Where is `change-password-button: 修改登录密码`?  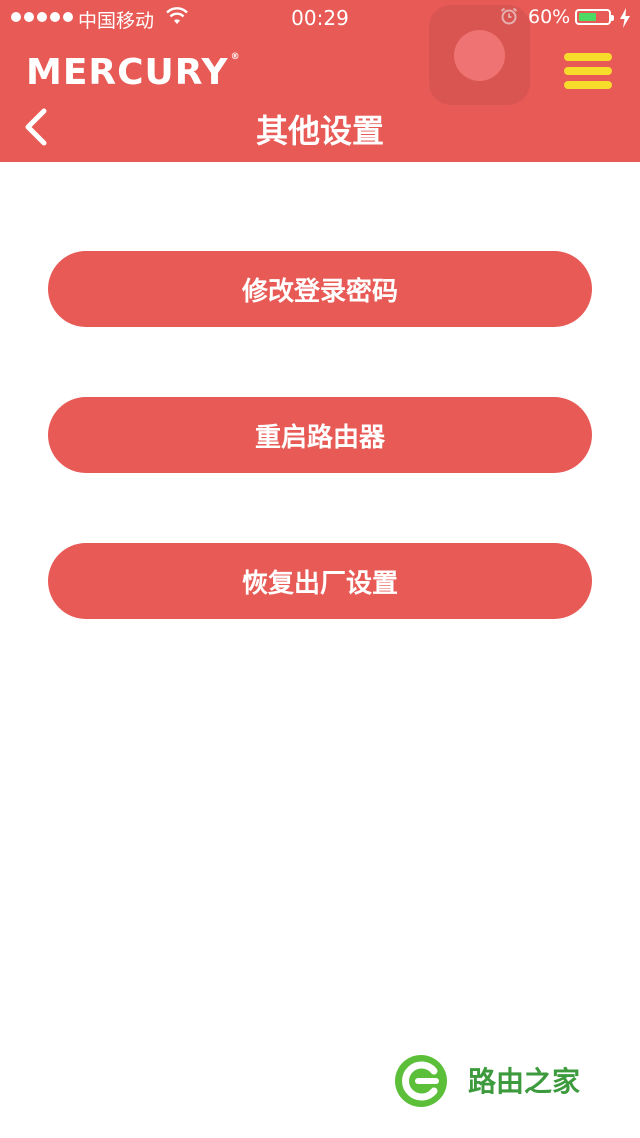
change-password-button: 修改登录密码 is located at coordinates (320, 289).